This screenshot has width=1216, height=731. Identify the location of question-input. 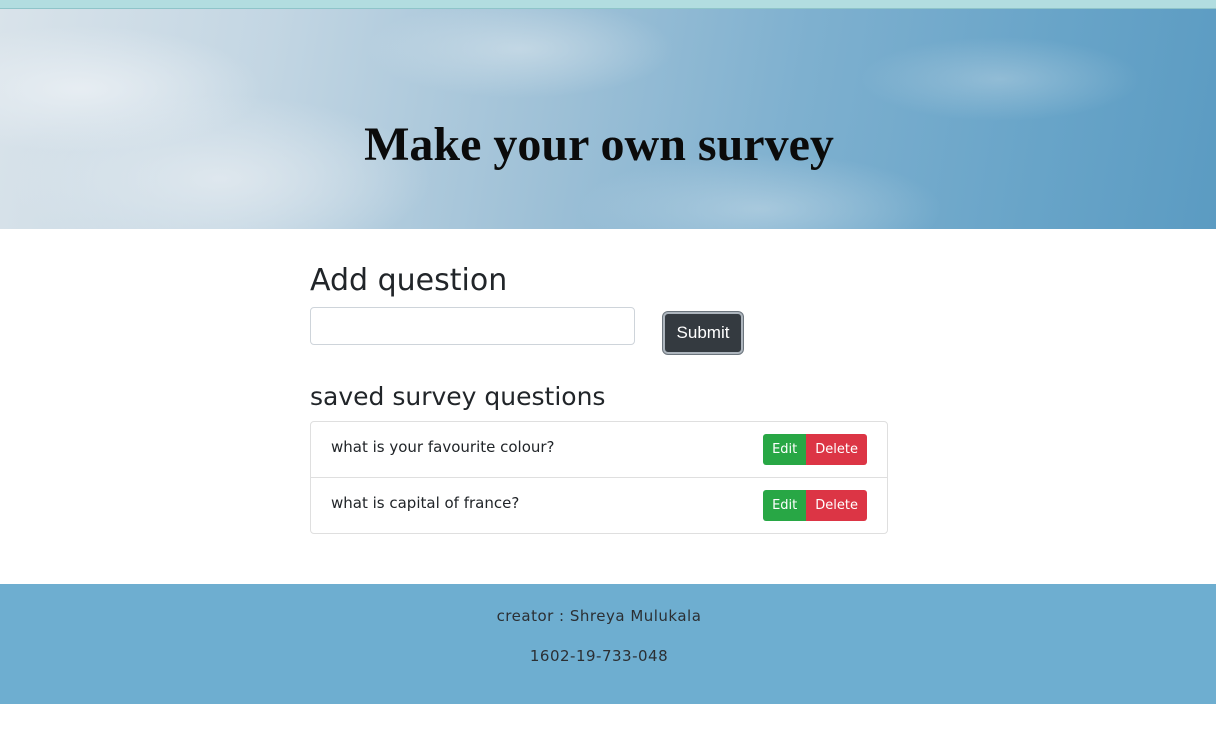
(472, 326).